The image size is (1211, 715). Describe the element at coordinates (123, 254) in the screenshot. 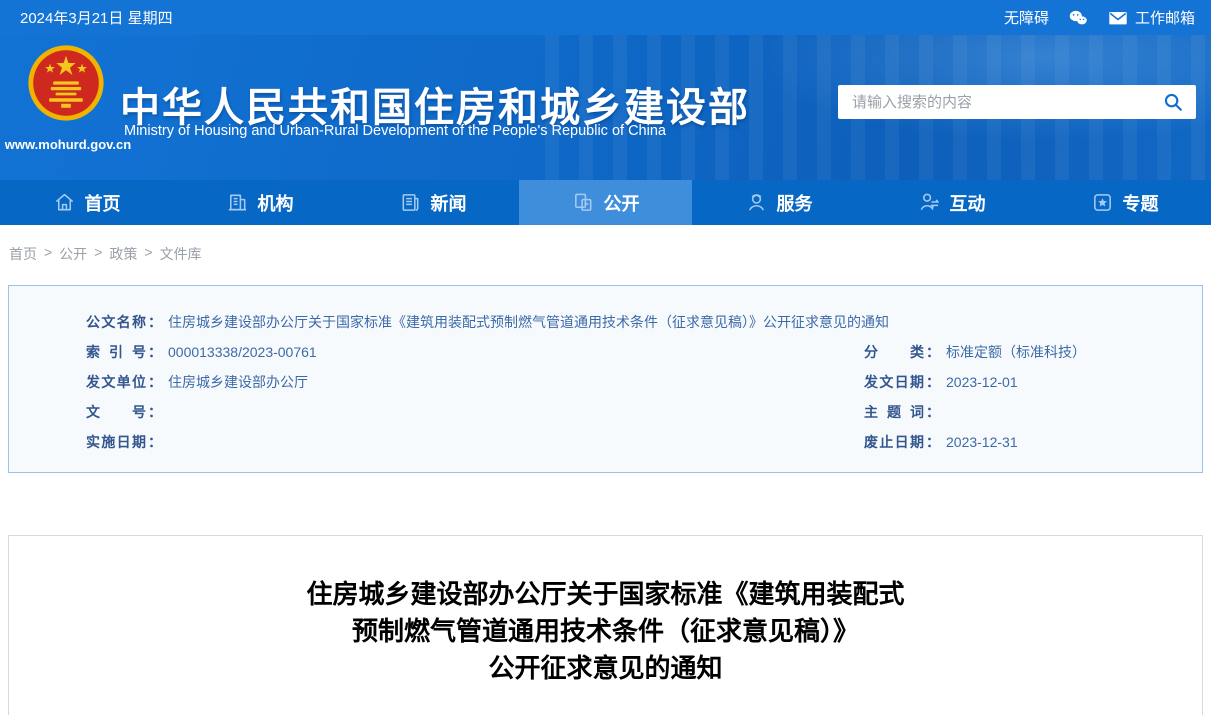

I see `breadcrumb-item-policy: 政策` at that location.